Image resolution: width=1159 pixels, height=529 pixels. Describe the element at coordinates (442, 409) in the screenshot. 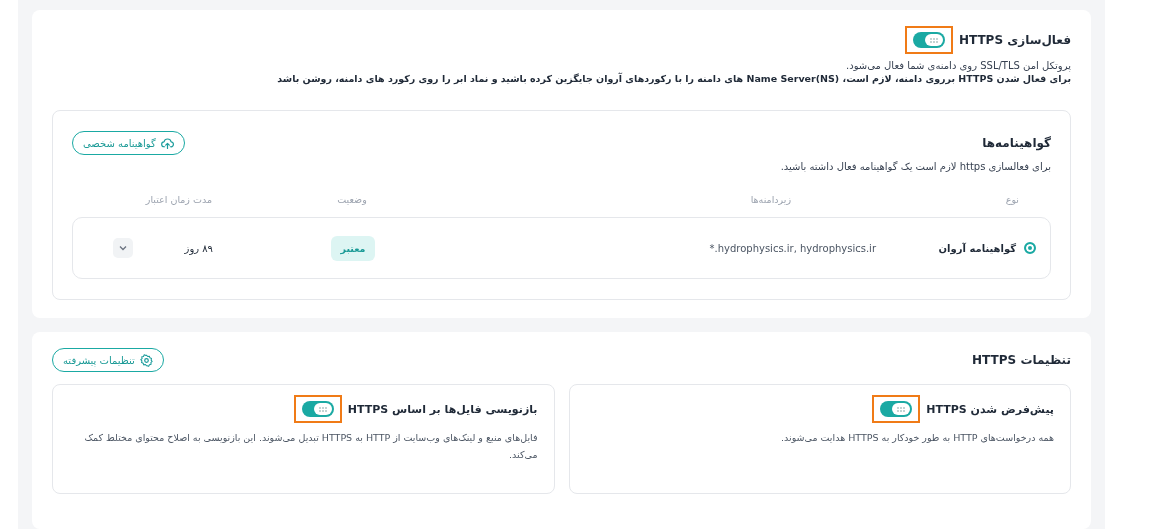

I see `option-title: بازنویسی فایل‌ها بر اساس HTTPS` at that location.